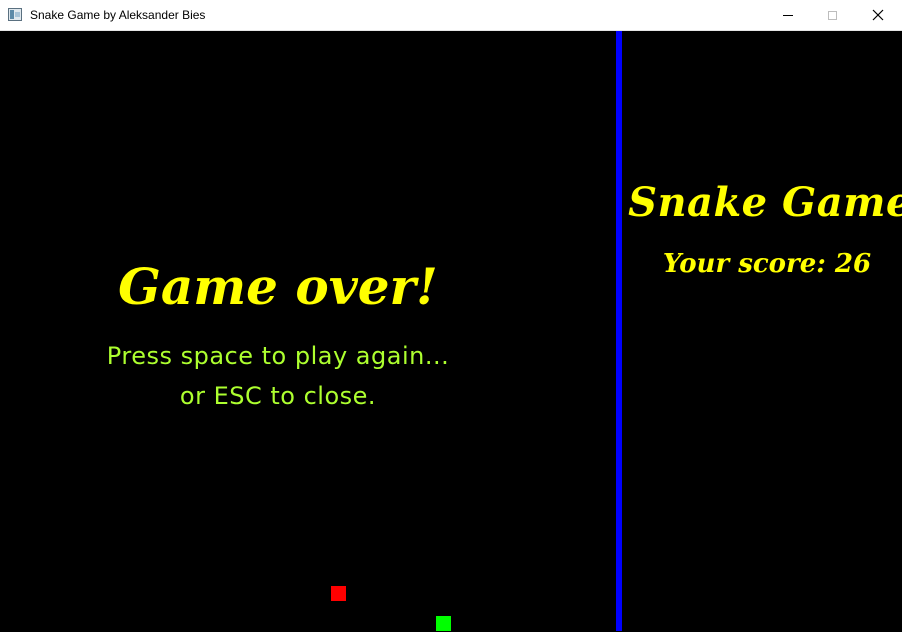 The width and height of the screenshot is (902, 632). What do you see at coordinates (451, 15) in the screenshot?
I see `title-bar: Snake Game by Aleksander Bies` at bounding box center [451, 15].